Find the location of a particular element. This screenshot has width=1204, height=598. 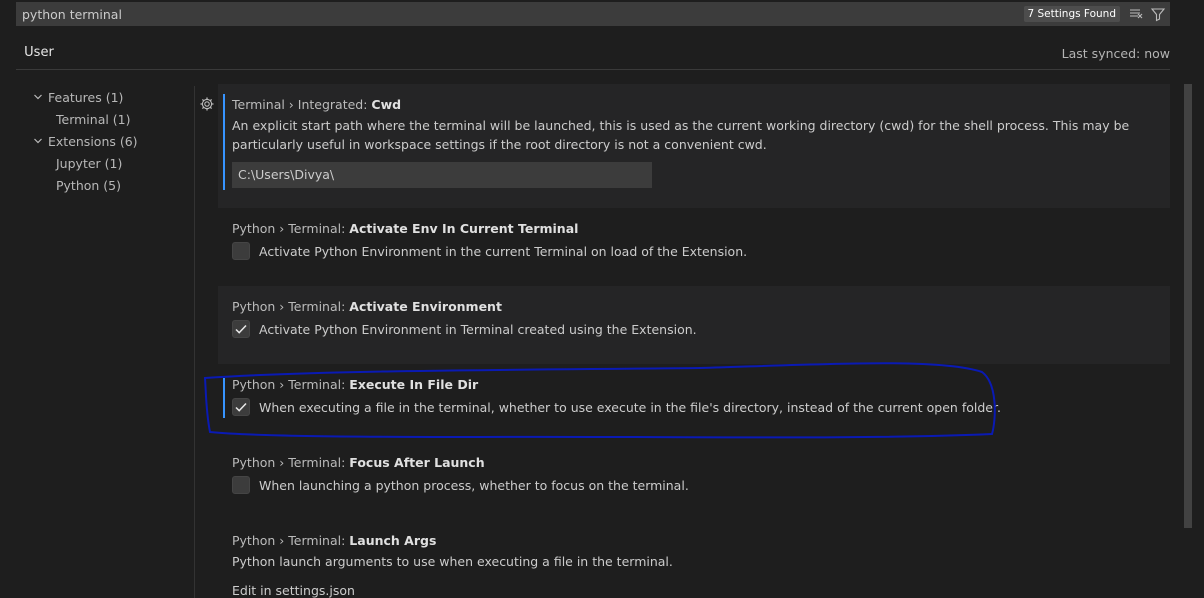

last-synced-status: Last synced: now is located at coordinates (1115, 53).